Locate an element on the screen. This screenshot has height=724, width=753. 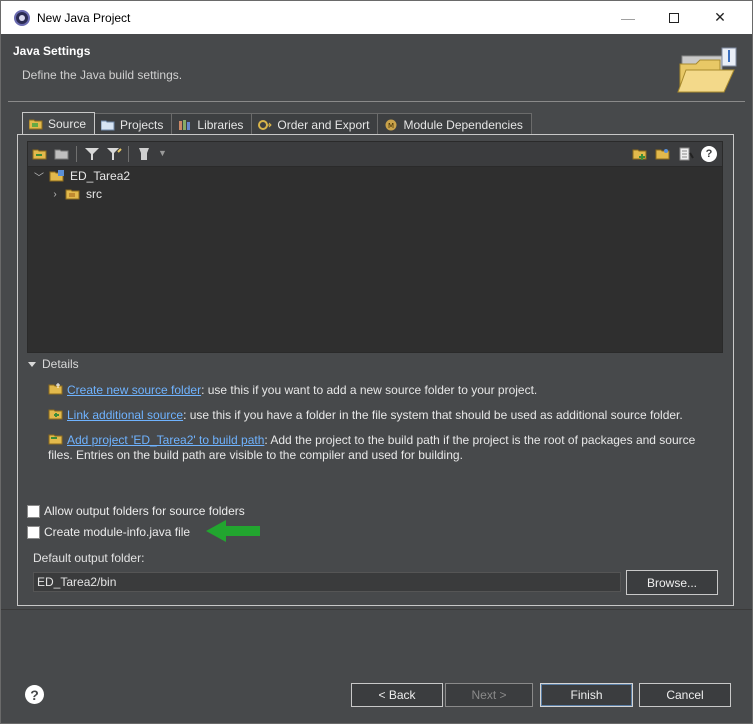
details-toggle: Details is located at coordinates (53, 364).